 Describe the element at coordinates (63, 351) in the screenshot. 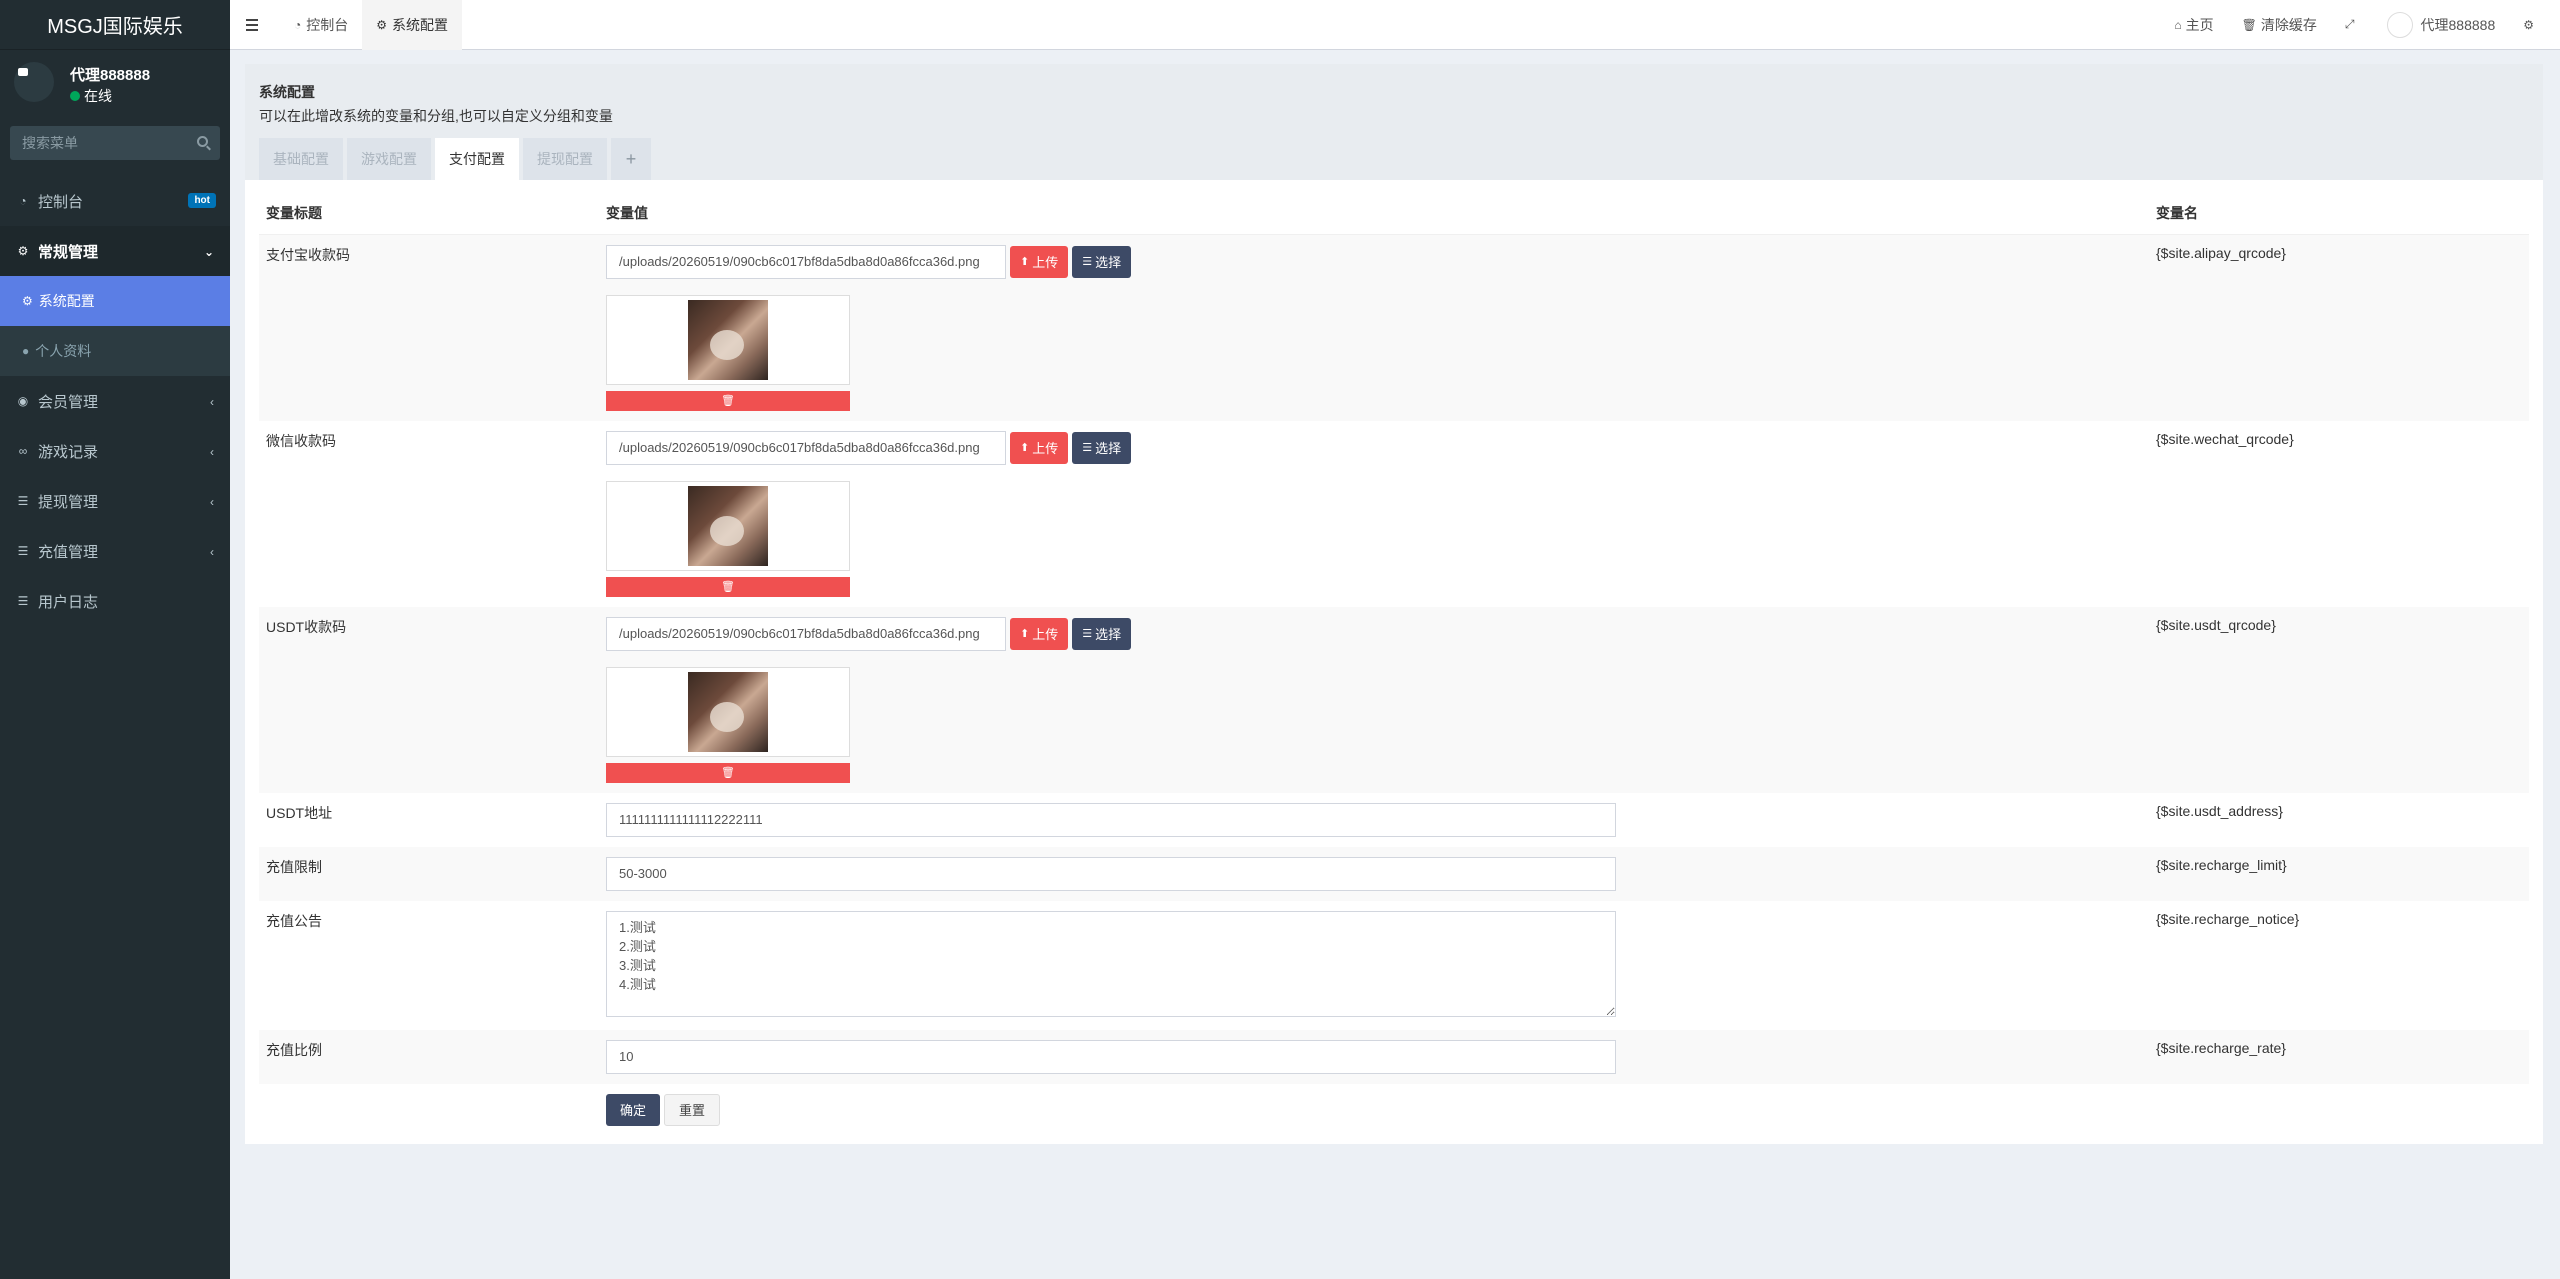

I see `sidebar-item-label: 个人资料` at that location.